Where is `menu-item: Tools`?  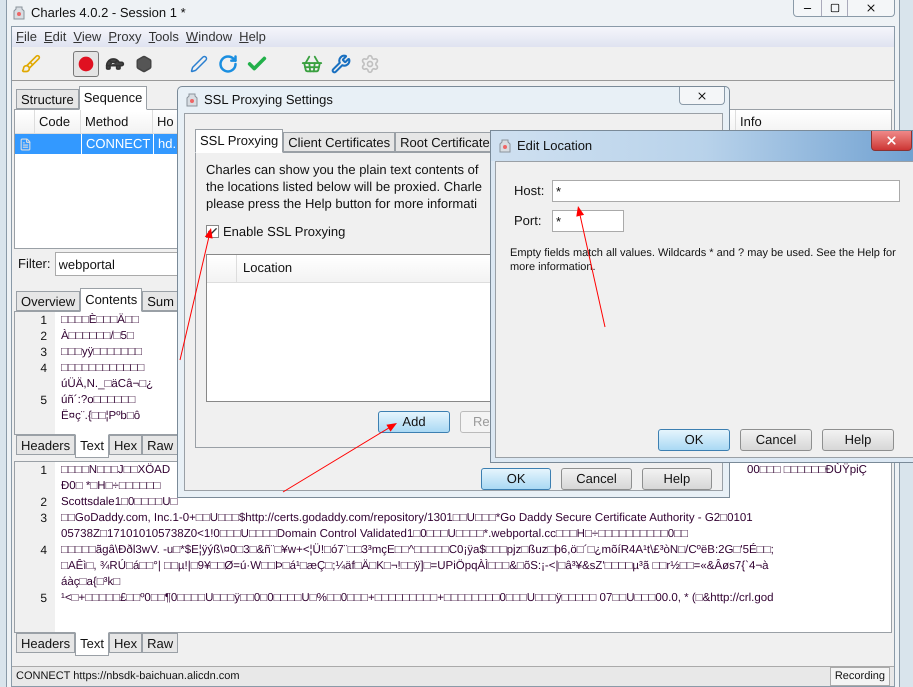 menu-item: Tools is located at coordinates (163, 37).